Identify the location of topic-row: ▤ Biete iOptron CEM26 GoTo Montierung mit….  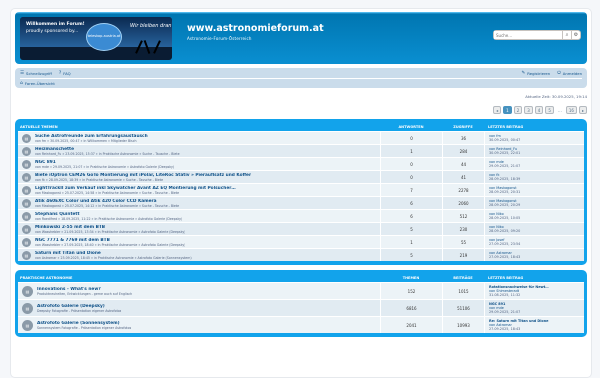
(301, 176).